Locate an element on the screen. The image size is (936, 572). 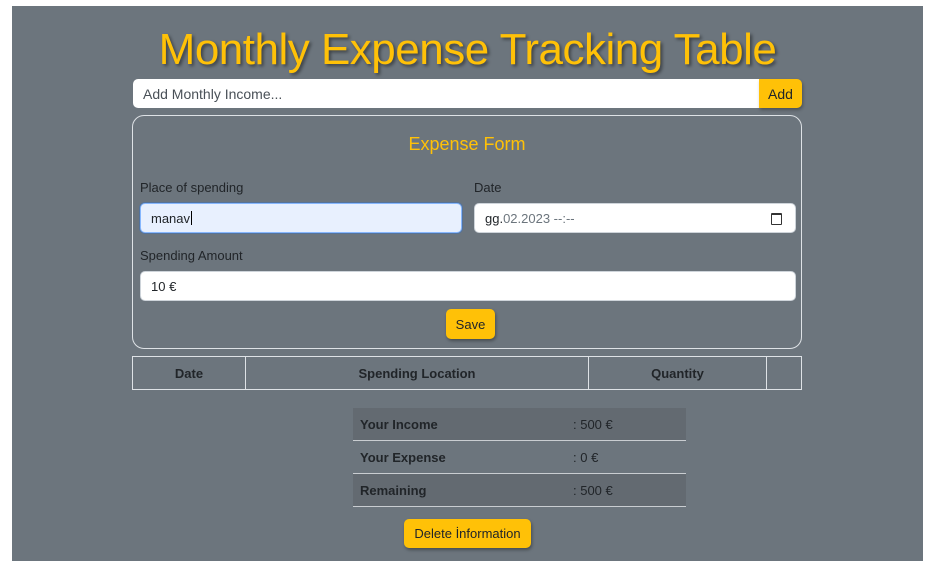
date-input: gg. 02.2023 --:-- is located at coordinates (635, 218).